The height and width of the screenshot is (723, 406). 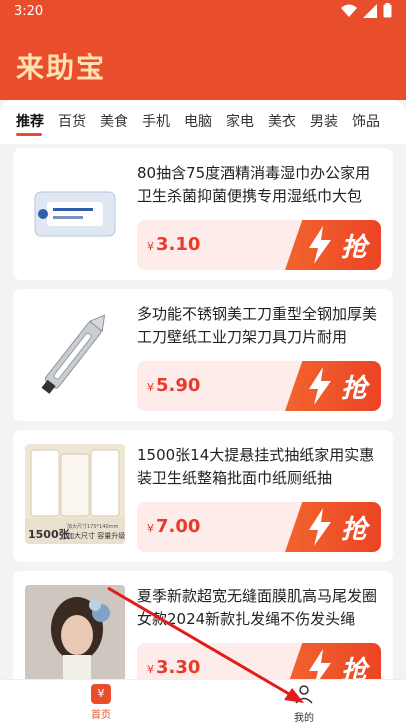 I want to click on app-header: 来助宝, so click(x=203, y=62).